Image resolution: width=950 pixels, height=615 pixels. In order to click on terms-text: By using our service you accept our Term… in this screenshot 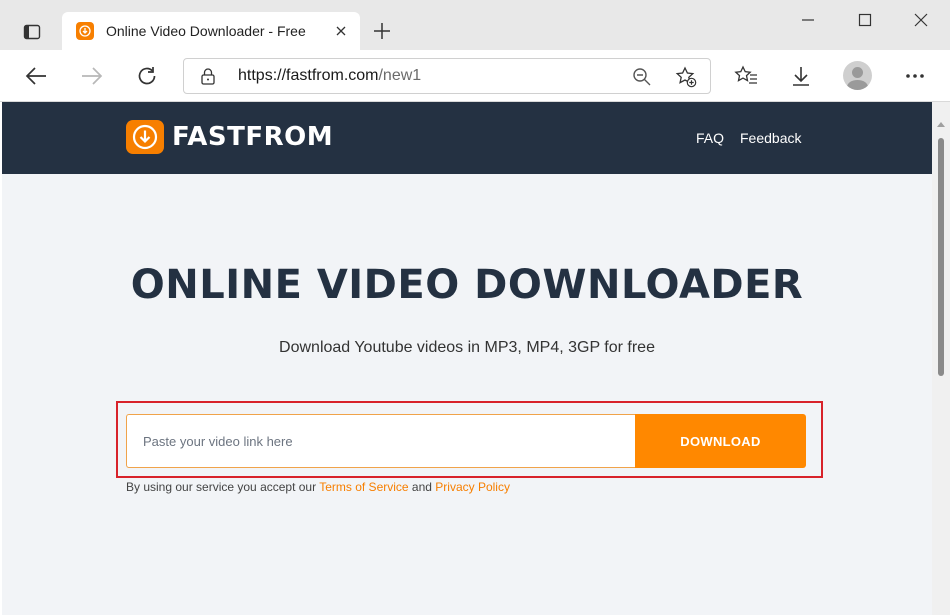, I will do `click(318, 487)`.